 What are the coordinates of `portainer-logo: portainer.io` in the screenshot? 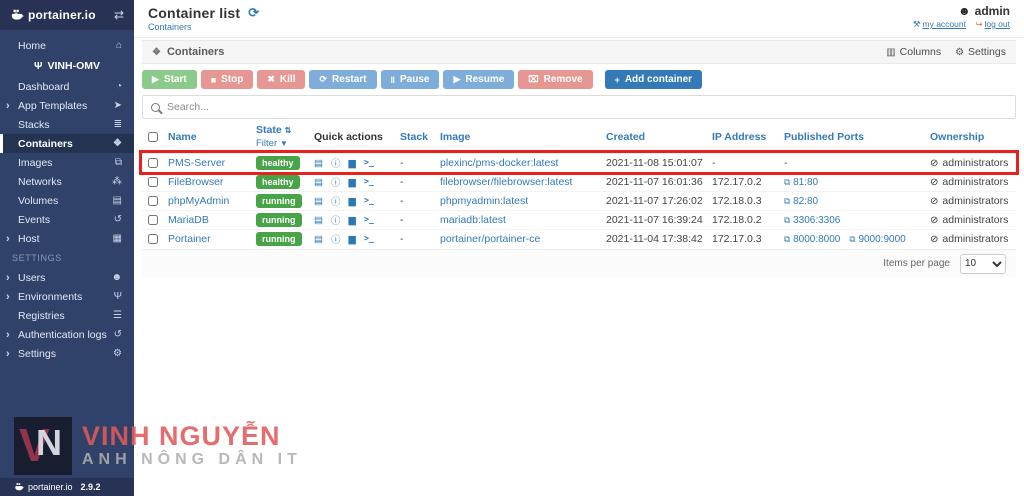 It's located at (53, 15).